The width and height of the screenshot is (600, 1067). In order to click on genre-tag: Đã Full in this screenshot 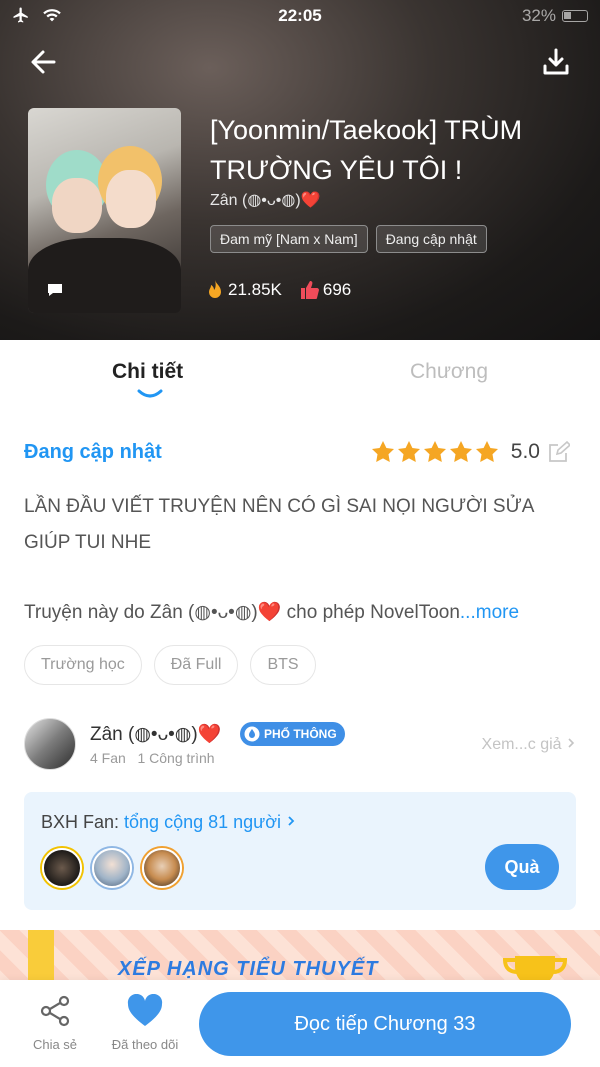, I will do `click(196, 665)`.